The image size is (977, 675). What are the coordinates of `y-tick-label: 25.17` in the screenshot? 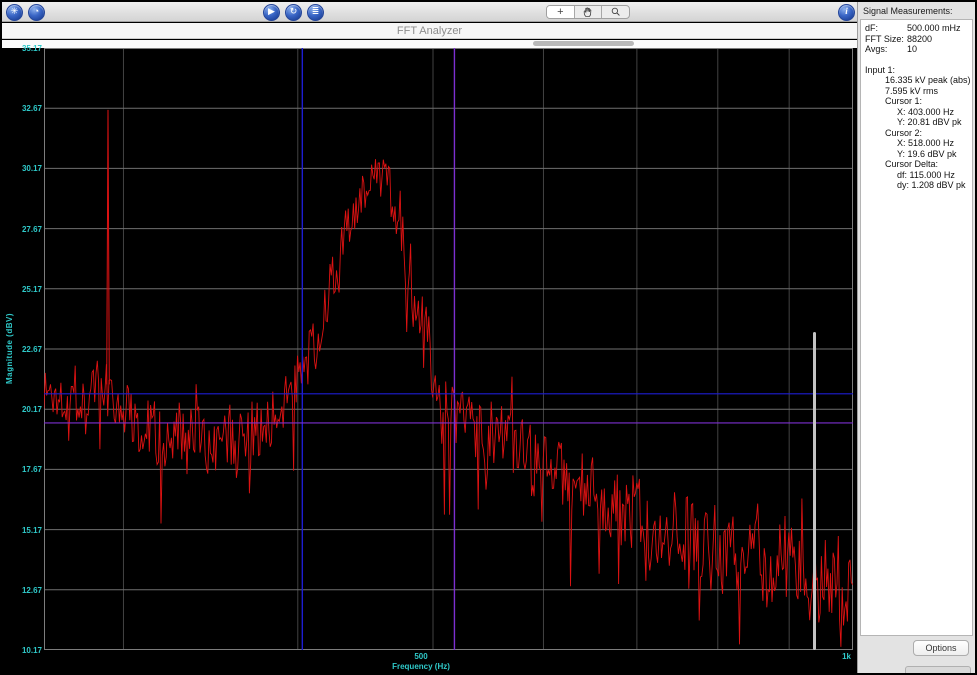 It's located at (31, 289).